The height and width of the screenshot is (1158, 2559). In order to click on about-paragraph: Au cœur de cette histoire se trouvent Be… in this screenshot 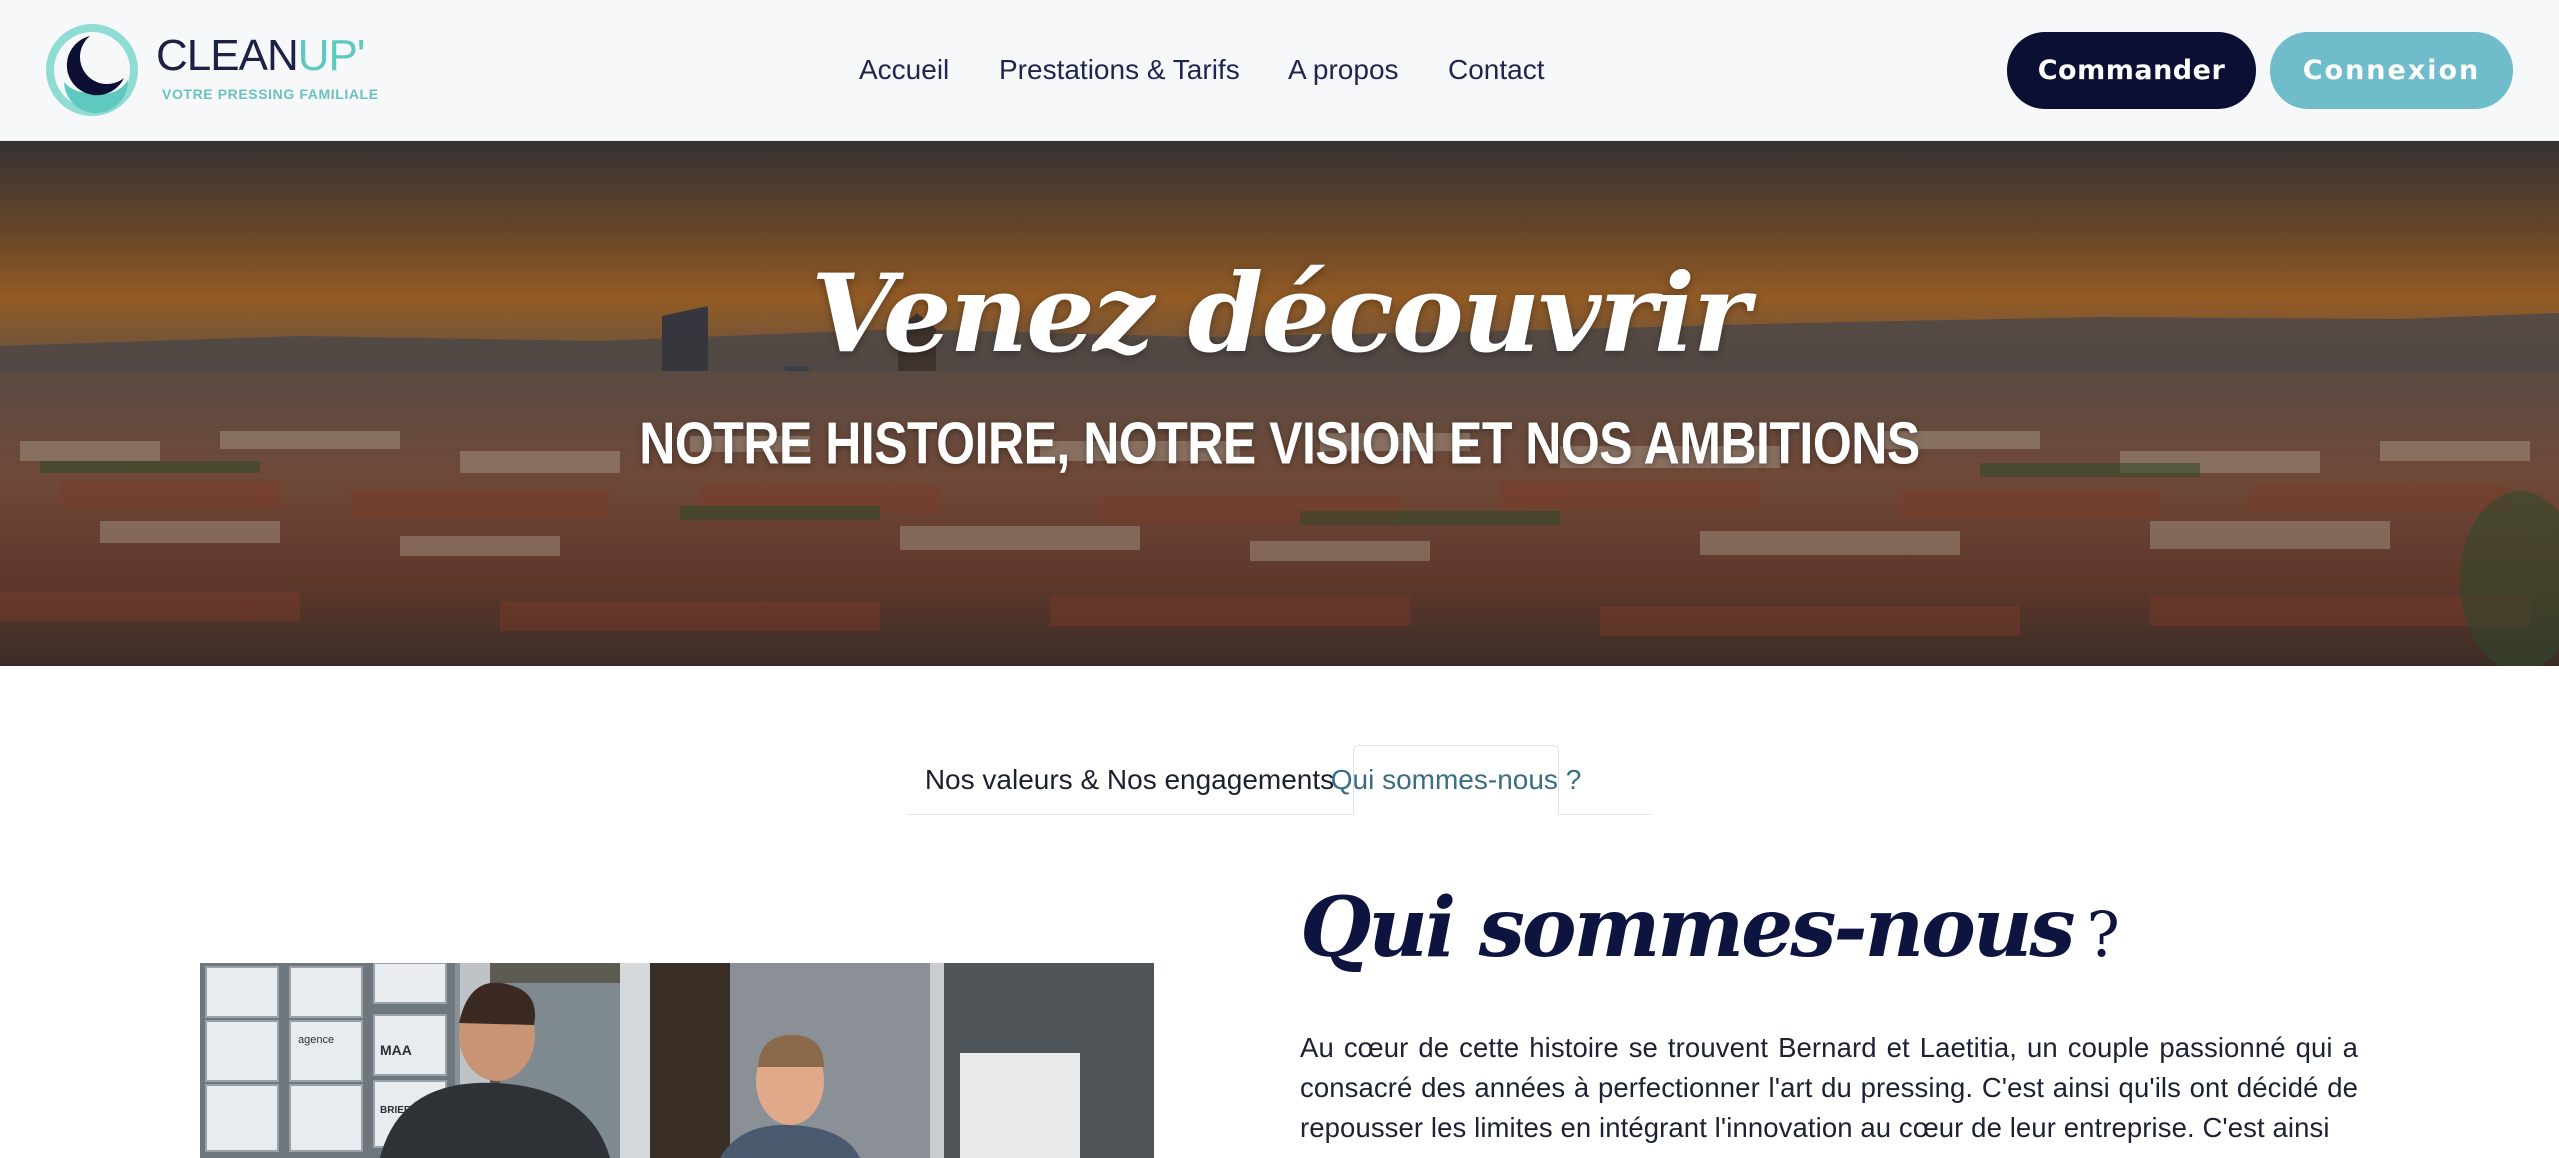, I will do `click(1829, 1087)`.